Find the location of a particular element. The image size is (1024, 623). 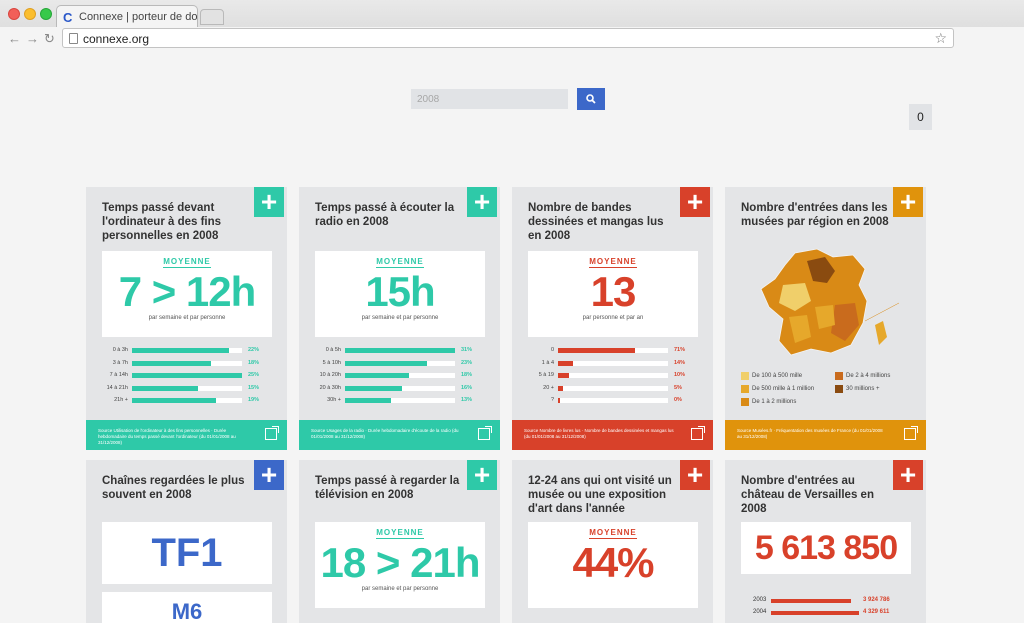

year-row: 2004 4 329 611 is located at coordinates (826, 614).